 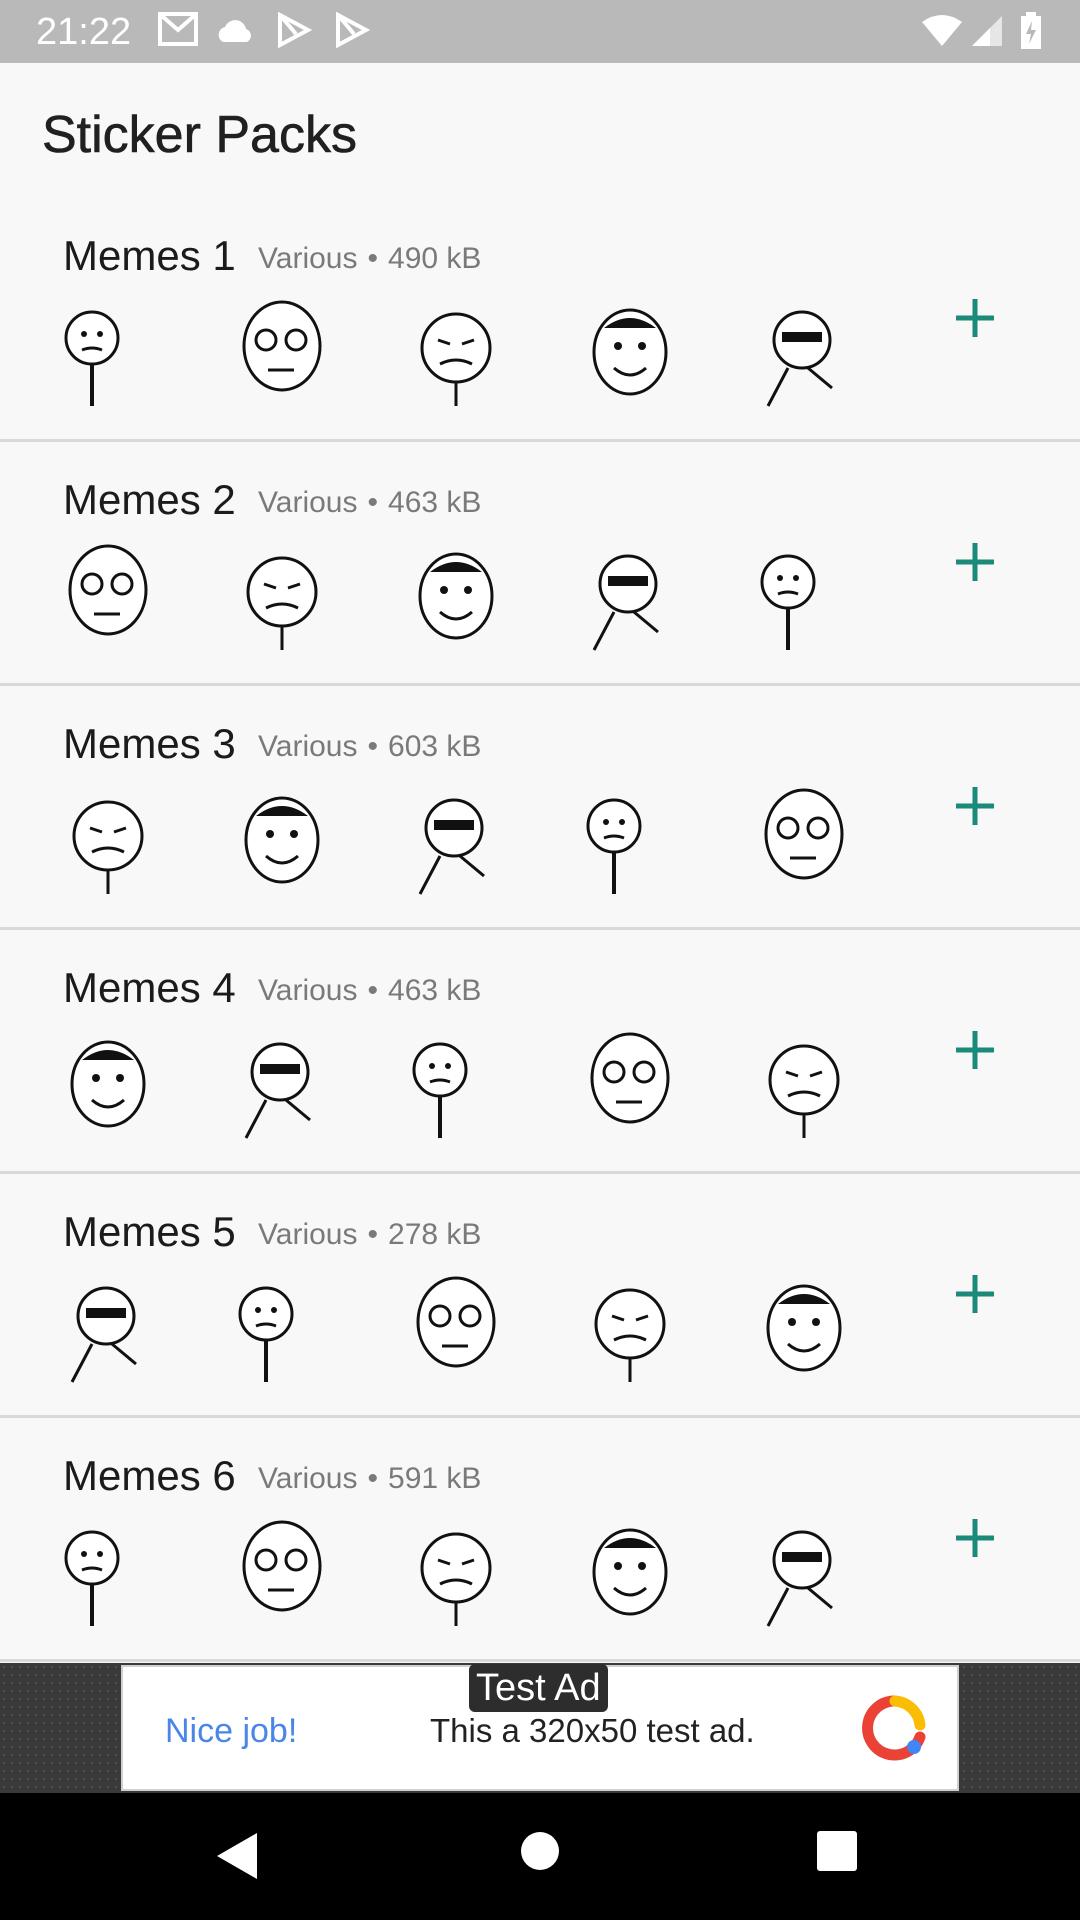 I want to click on sticker-pack-row: Memes 2 Various • 463 kB, so click(x=540, y=564).